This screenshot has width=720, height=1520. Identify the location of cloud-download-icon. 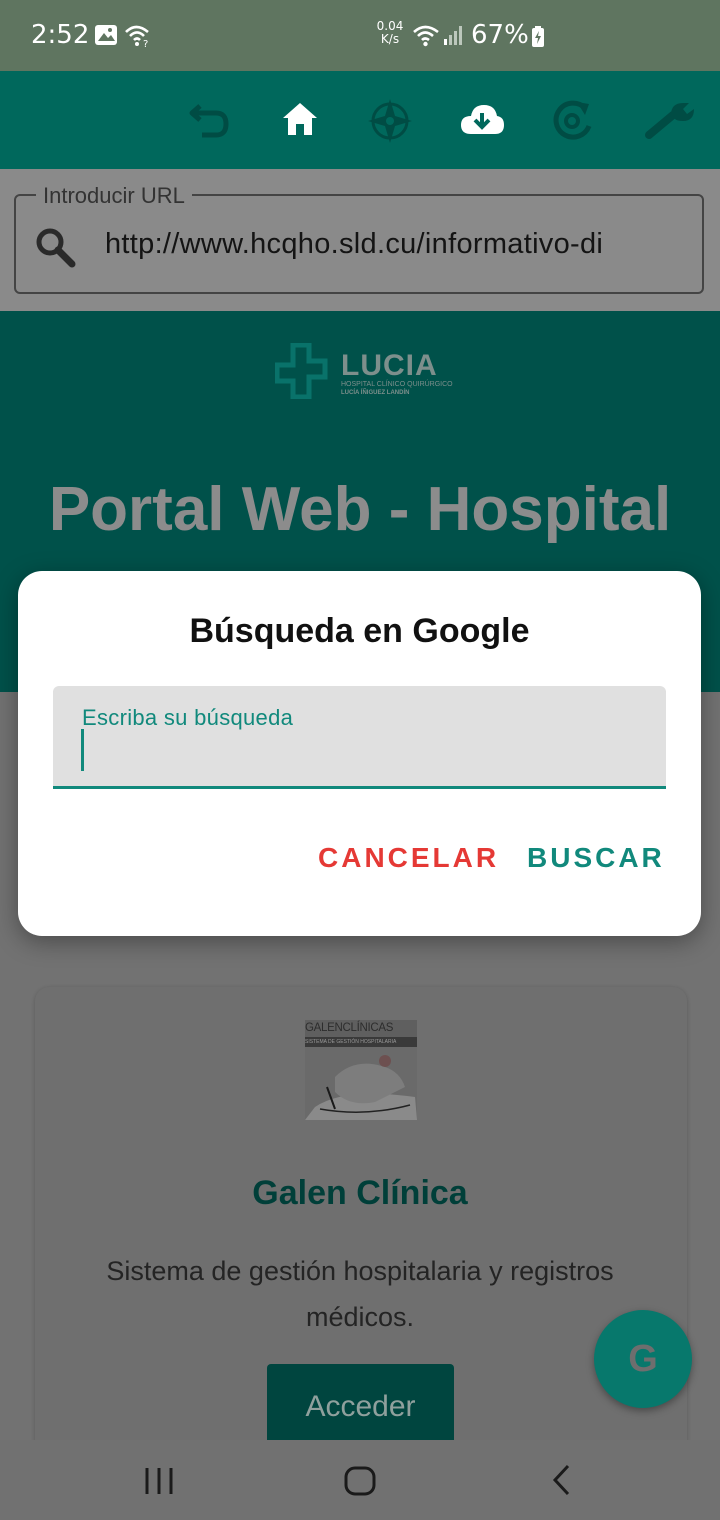
(482, 120).